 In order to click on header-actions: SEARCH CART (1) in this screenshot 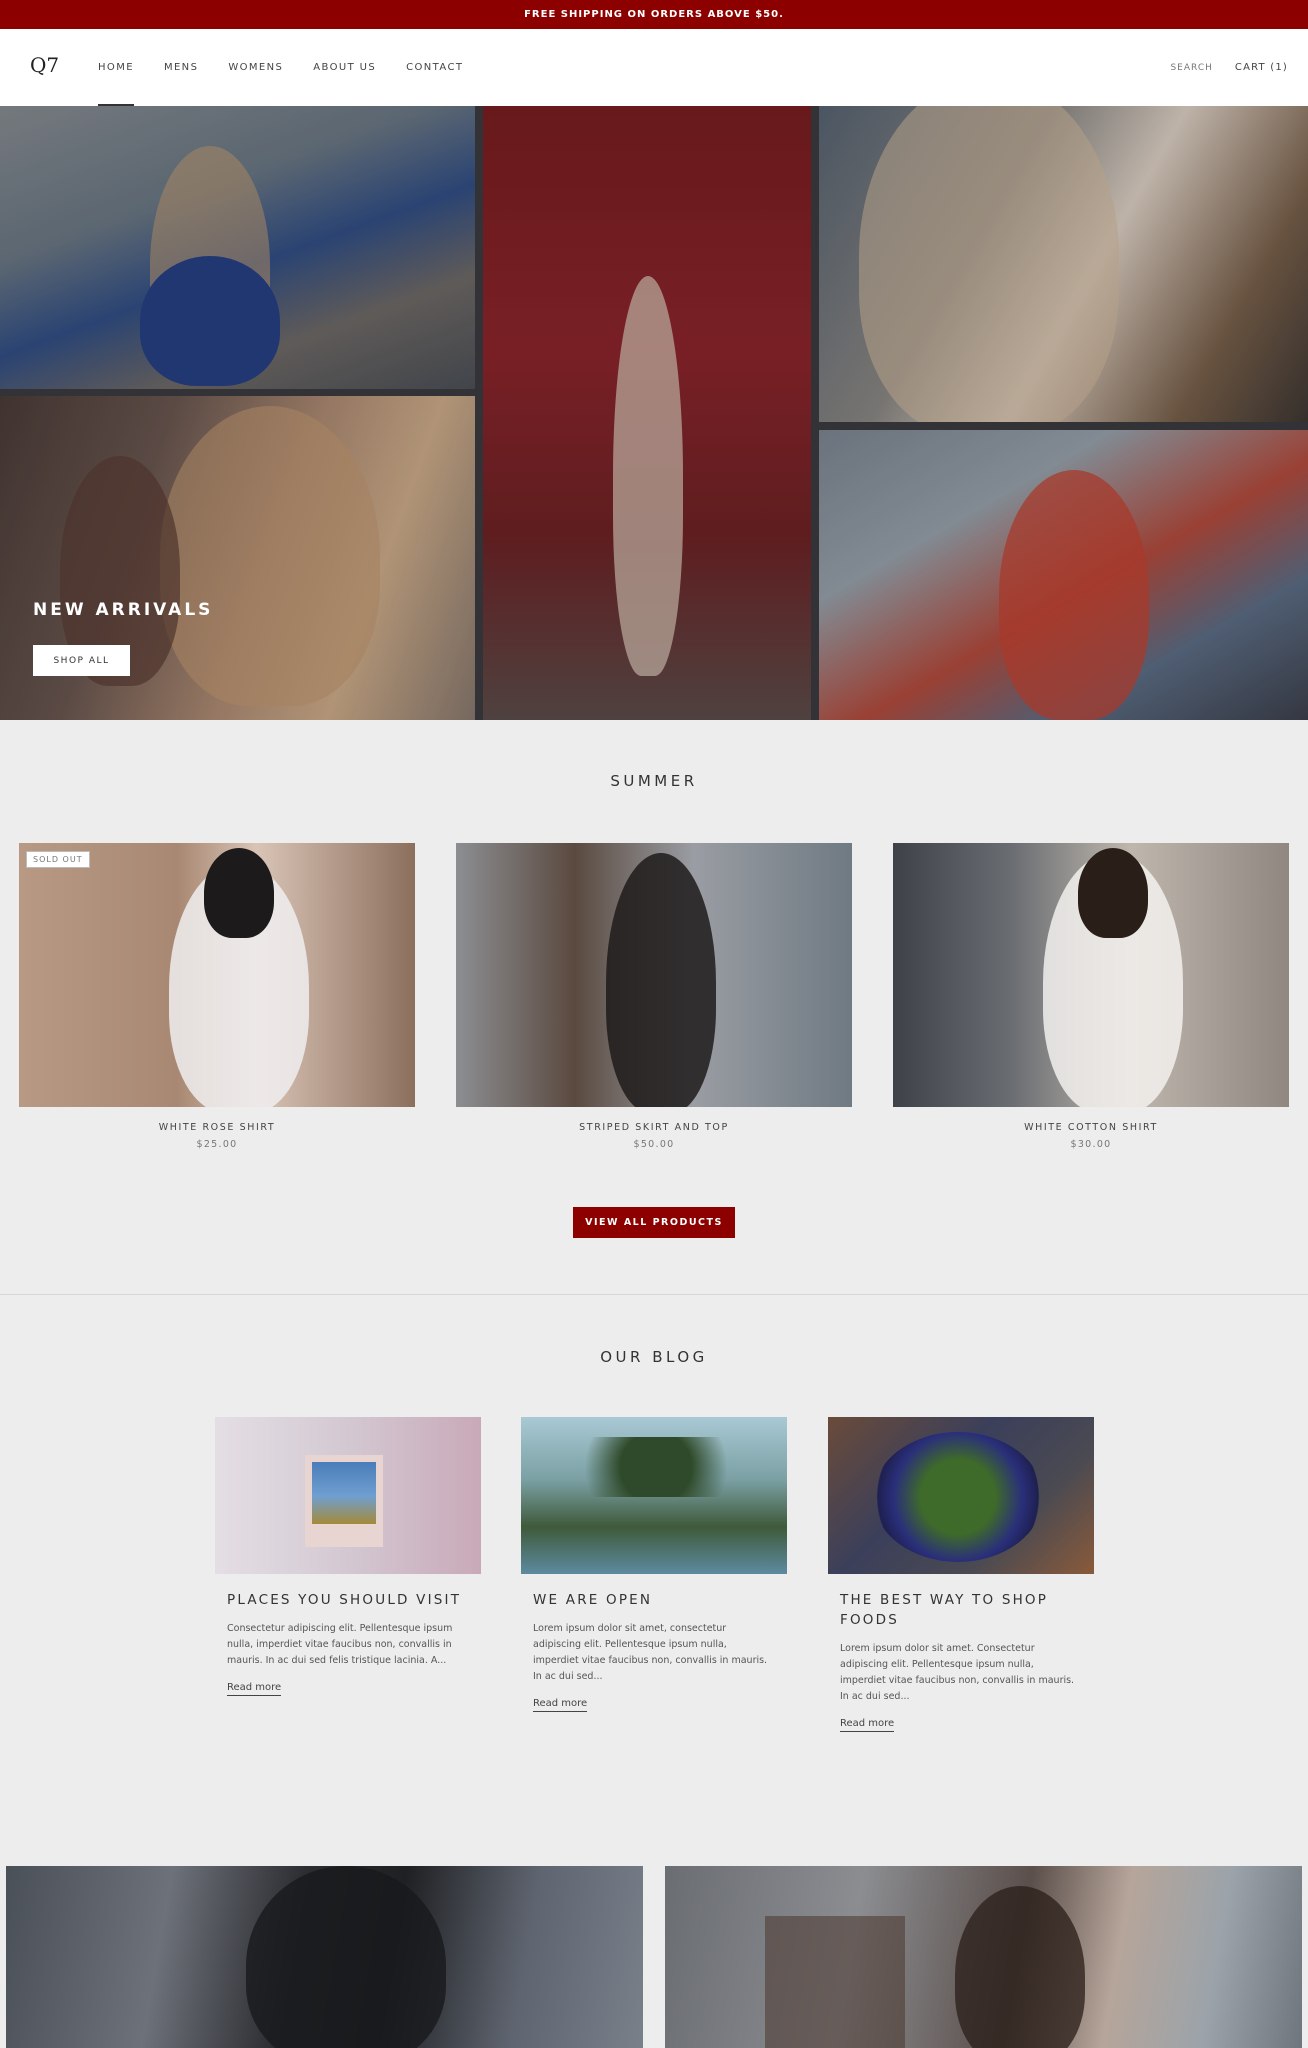, I will do `click(1229, 67)`.